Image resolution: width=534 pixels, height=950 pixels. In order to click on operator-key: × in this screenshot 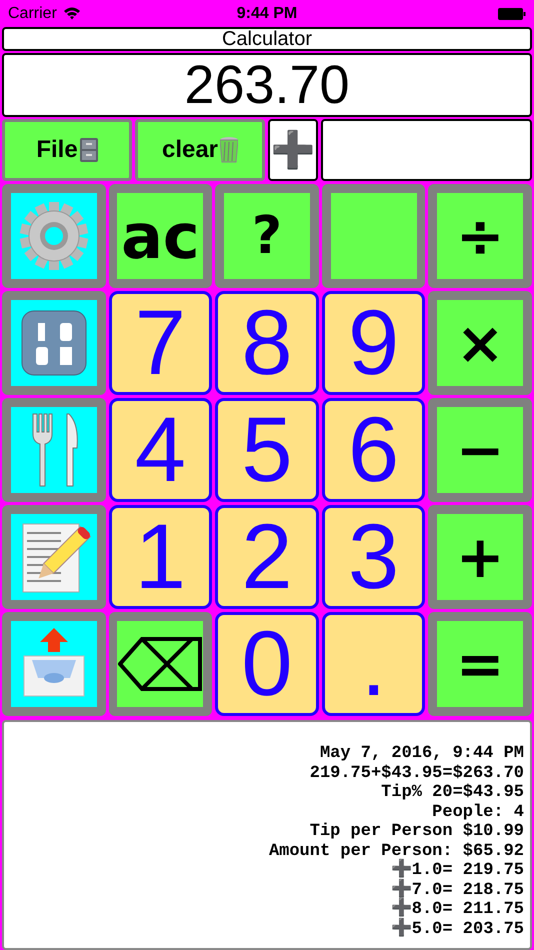, I will do `click(480, 343)`.